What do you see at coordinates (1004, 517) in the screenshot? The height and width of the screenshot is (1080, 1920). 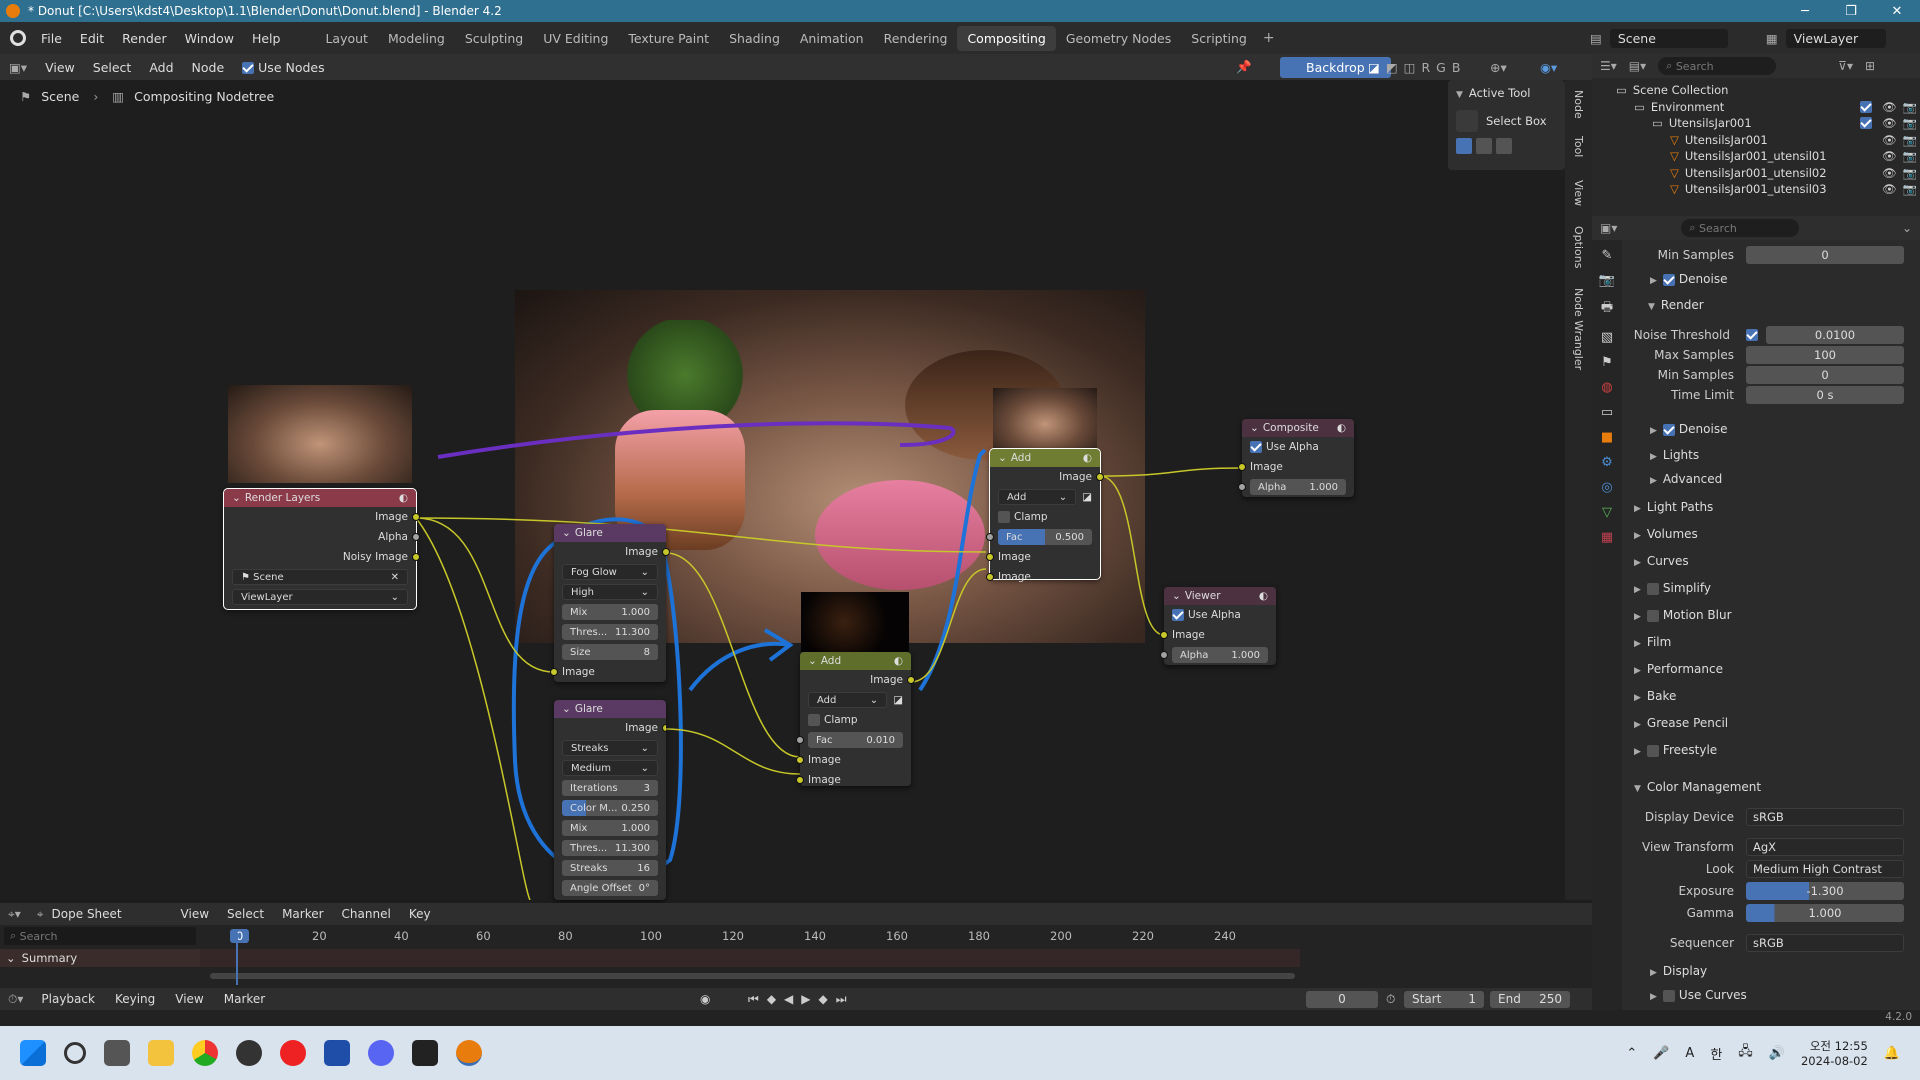 I see `clamp-checkbox` at bounding box center [1004, 517].